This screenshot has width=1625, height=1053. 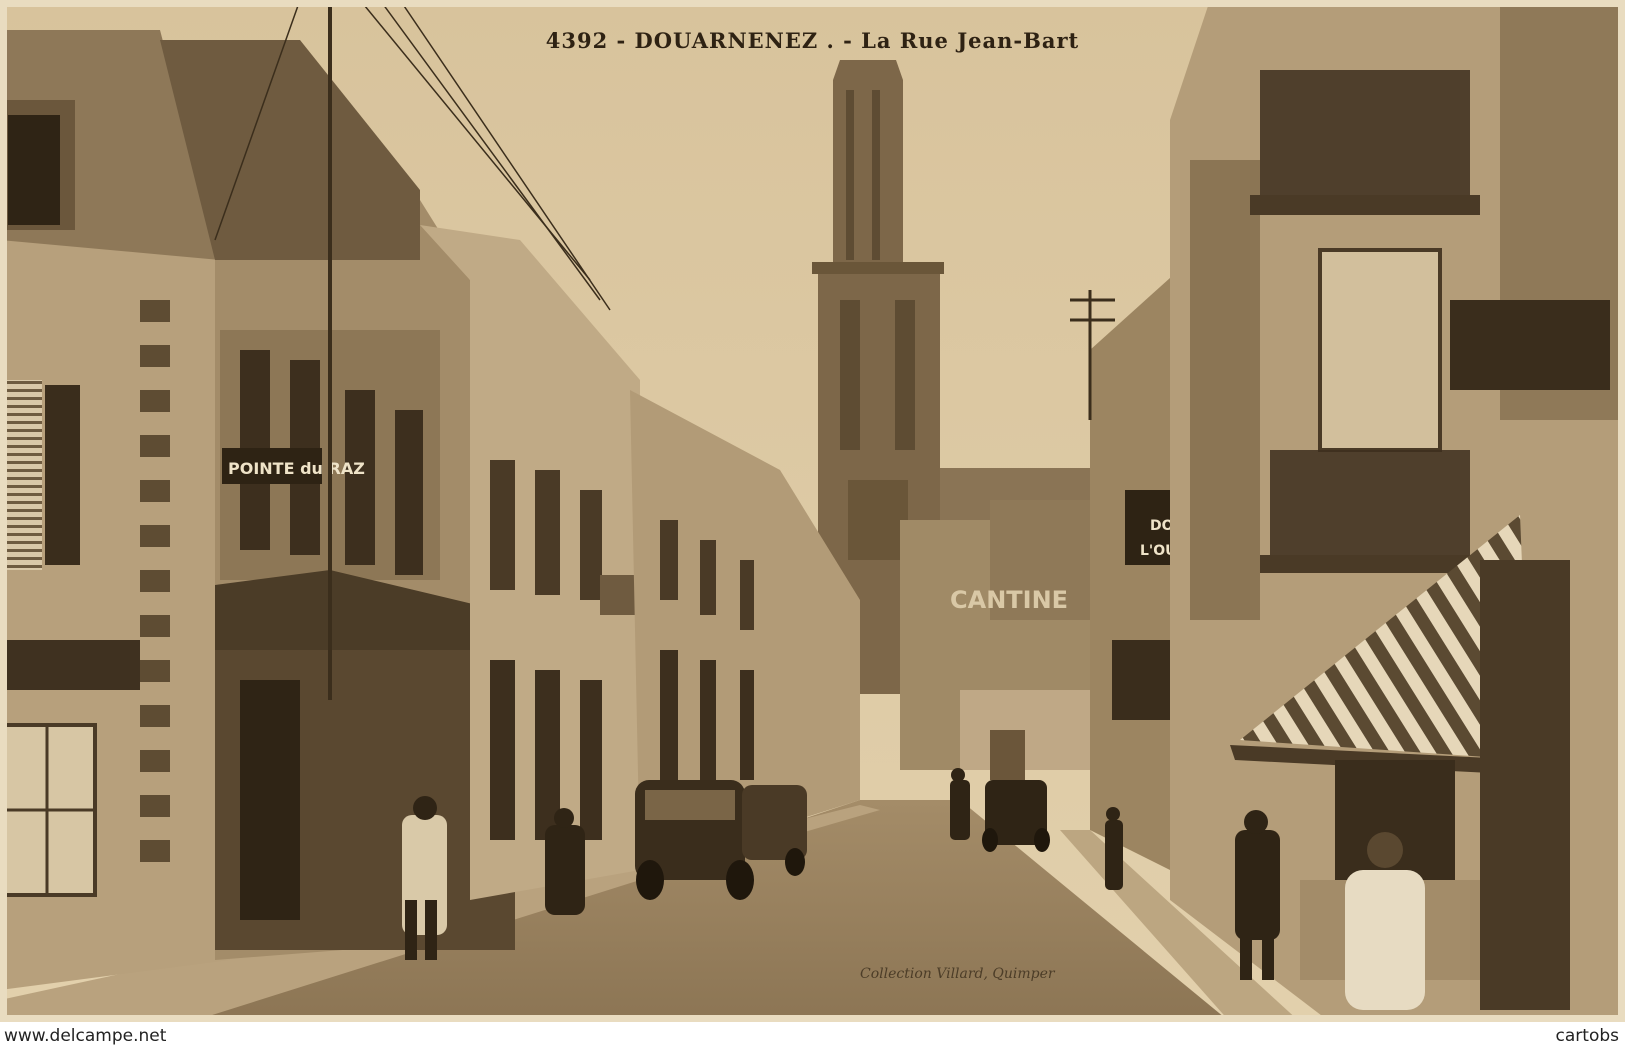 I want to click on postcard-caption: 4392 - DOUARNENEZ . - La Rue Jean-Bart, so click(x=812, y=40).